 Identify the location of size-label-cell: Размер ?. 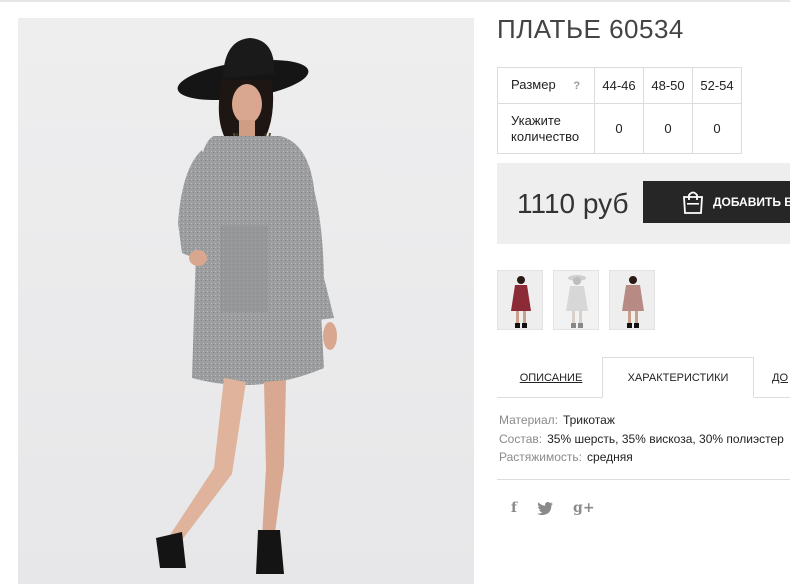
(546, 85).